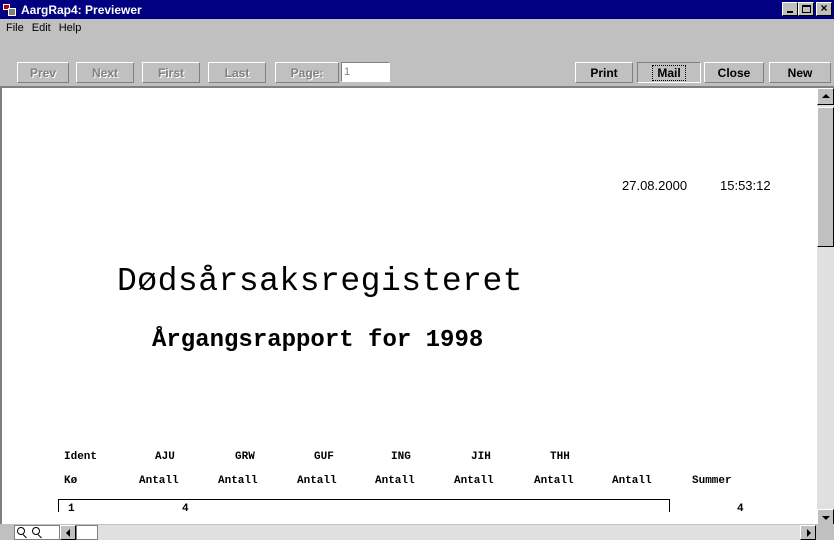 The image size is (834, 540). Describe the element at coordinates (105, 72) in the screenshot. I see `next-button: Next` at that location.